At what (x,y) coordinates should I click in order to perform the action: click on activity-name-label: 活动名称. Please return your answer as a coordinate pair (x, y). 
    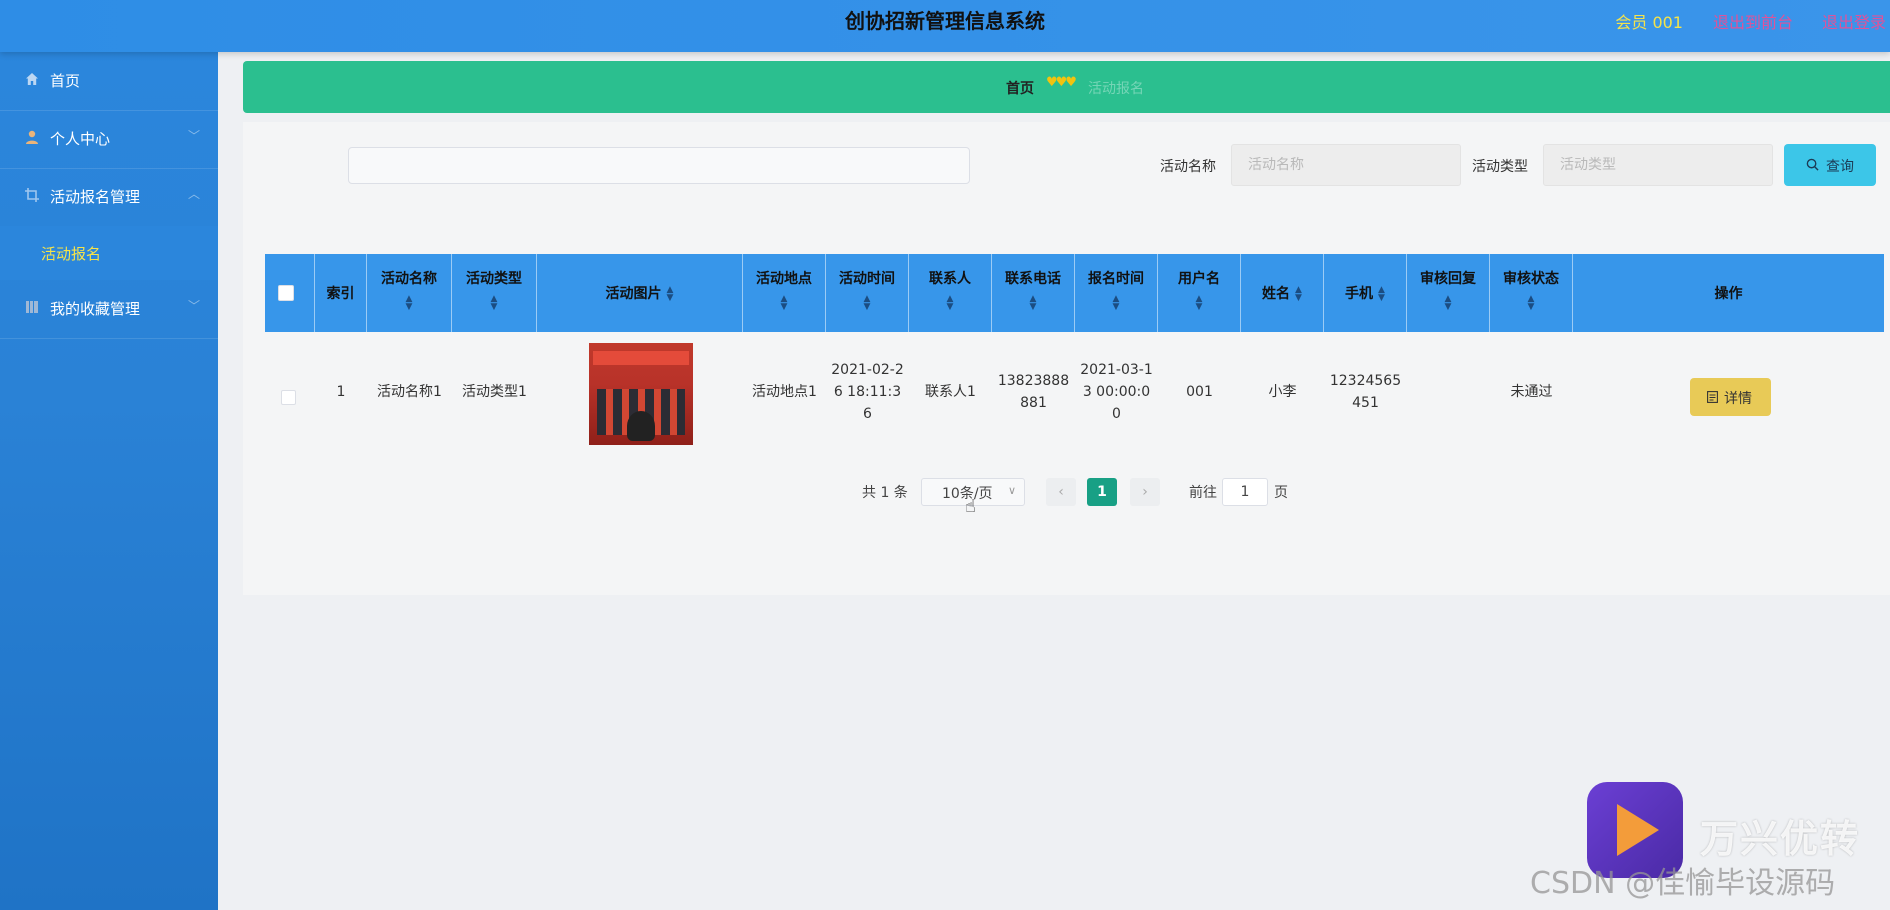
    Looking at the image, I should click on (1188, 167).